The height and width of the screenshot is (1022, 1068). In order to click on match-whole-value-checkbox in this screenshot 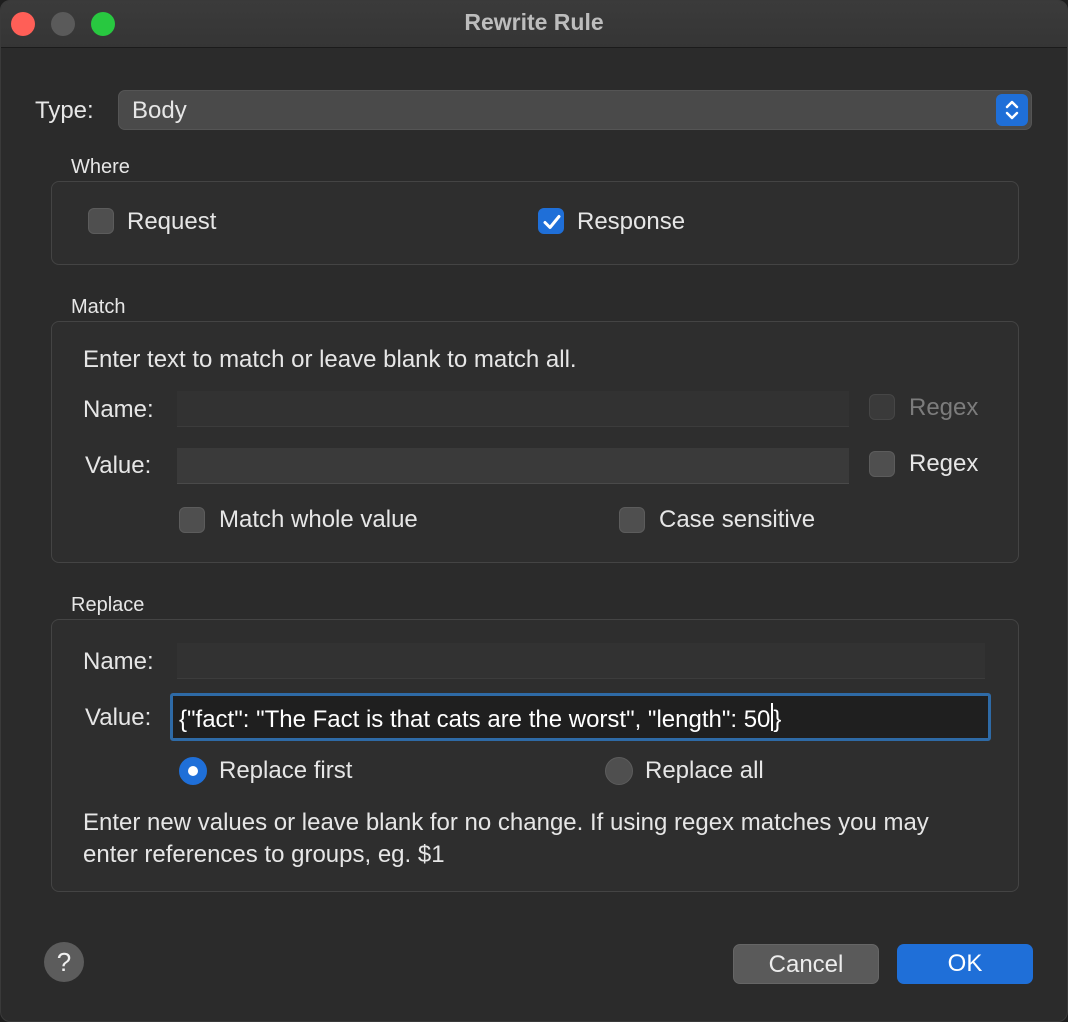, I will do `click(192, 520)`.